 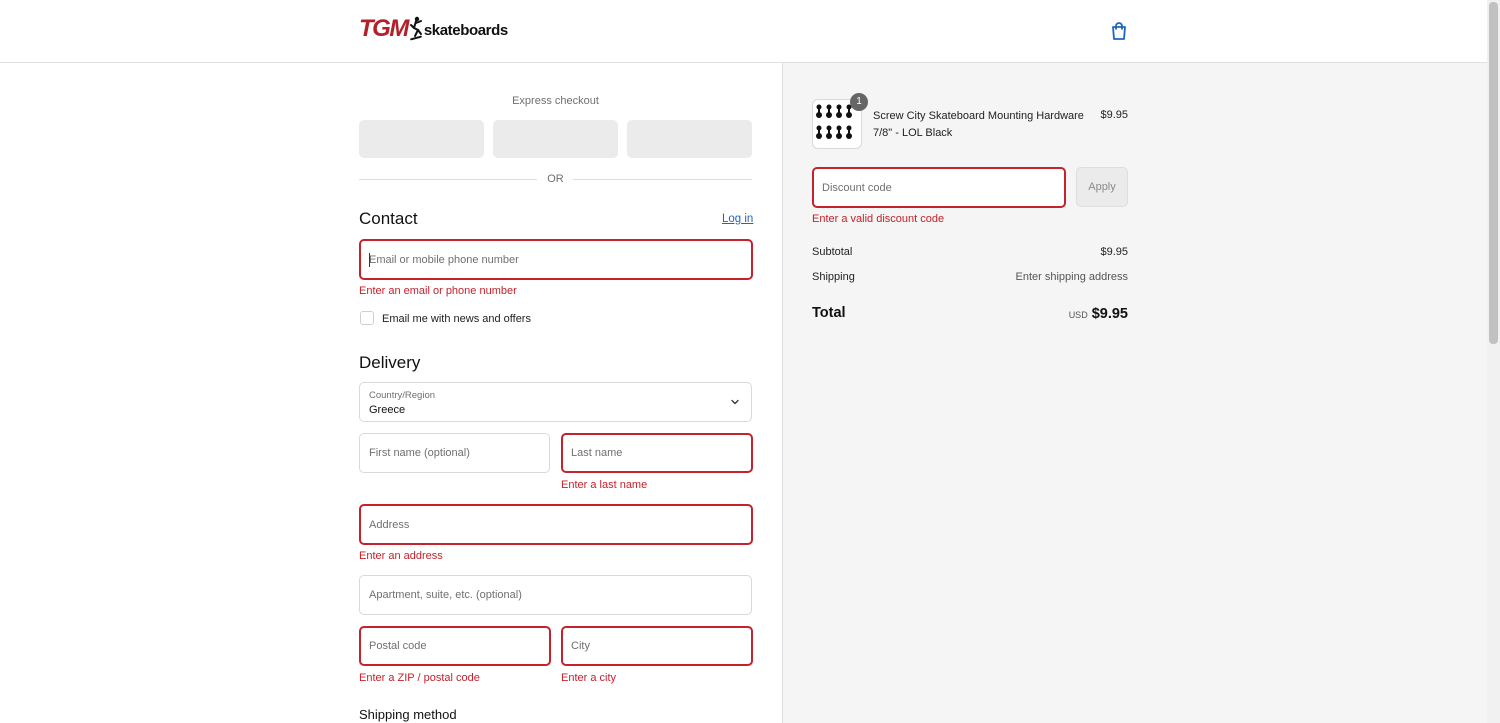 What do you see at coordinates (657, 646) in the screenshot?
I see `city-field: City` at bounding box center [657, 646].